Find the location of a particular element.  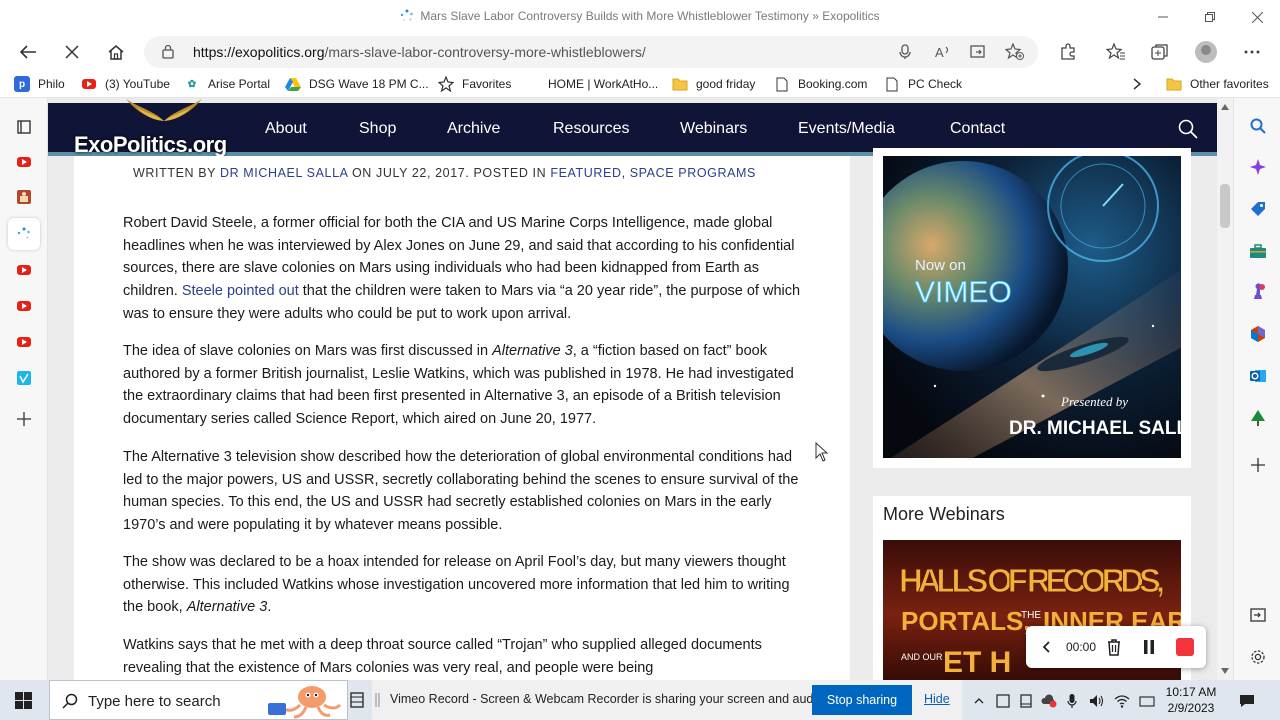

favorite-good-friday: good friday is located at coordinates (713, 84).